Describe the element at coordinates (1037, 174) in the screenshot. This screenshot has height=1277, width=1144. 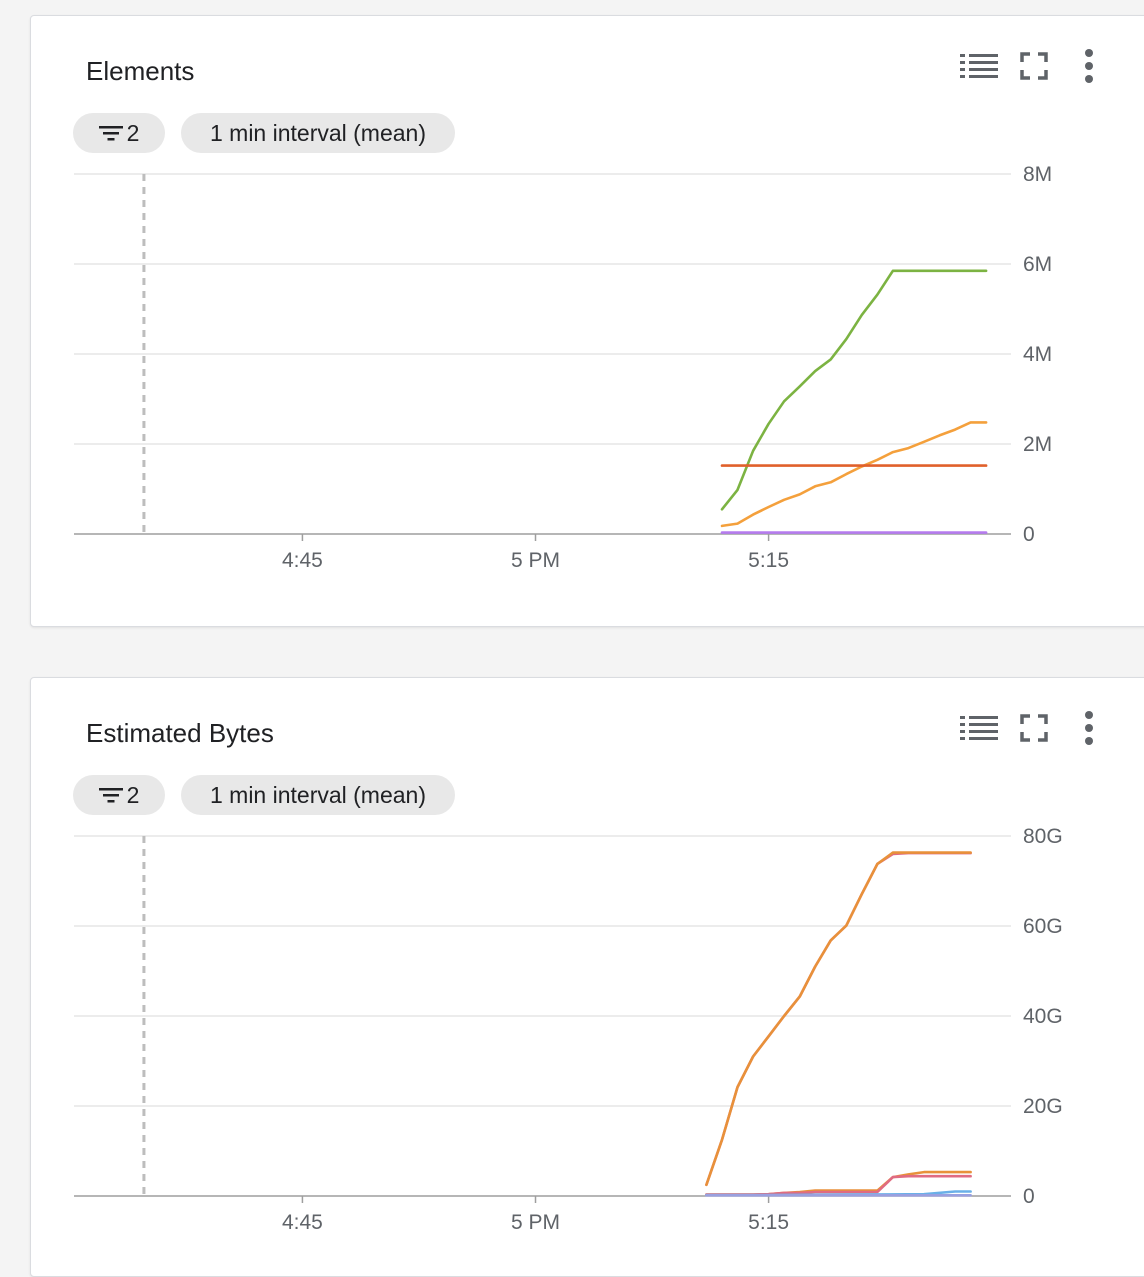
I see `y-tick-label: 8M` at that location.